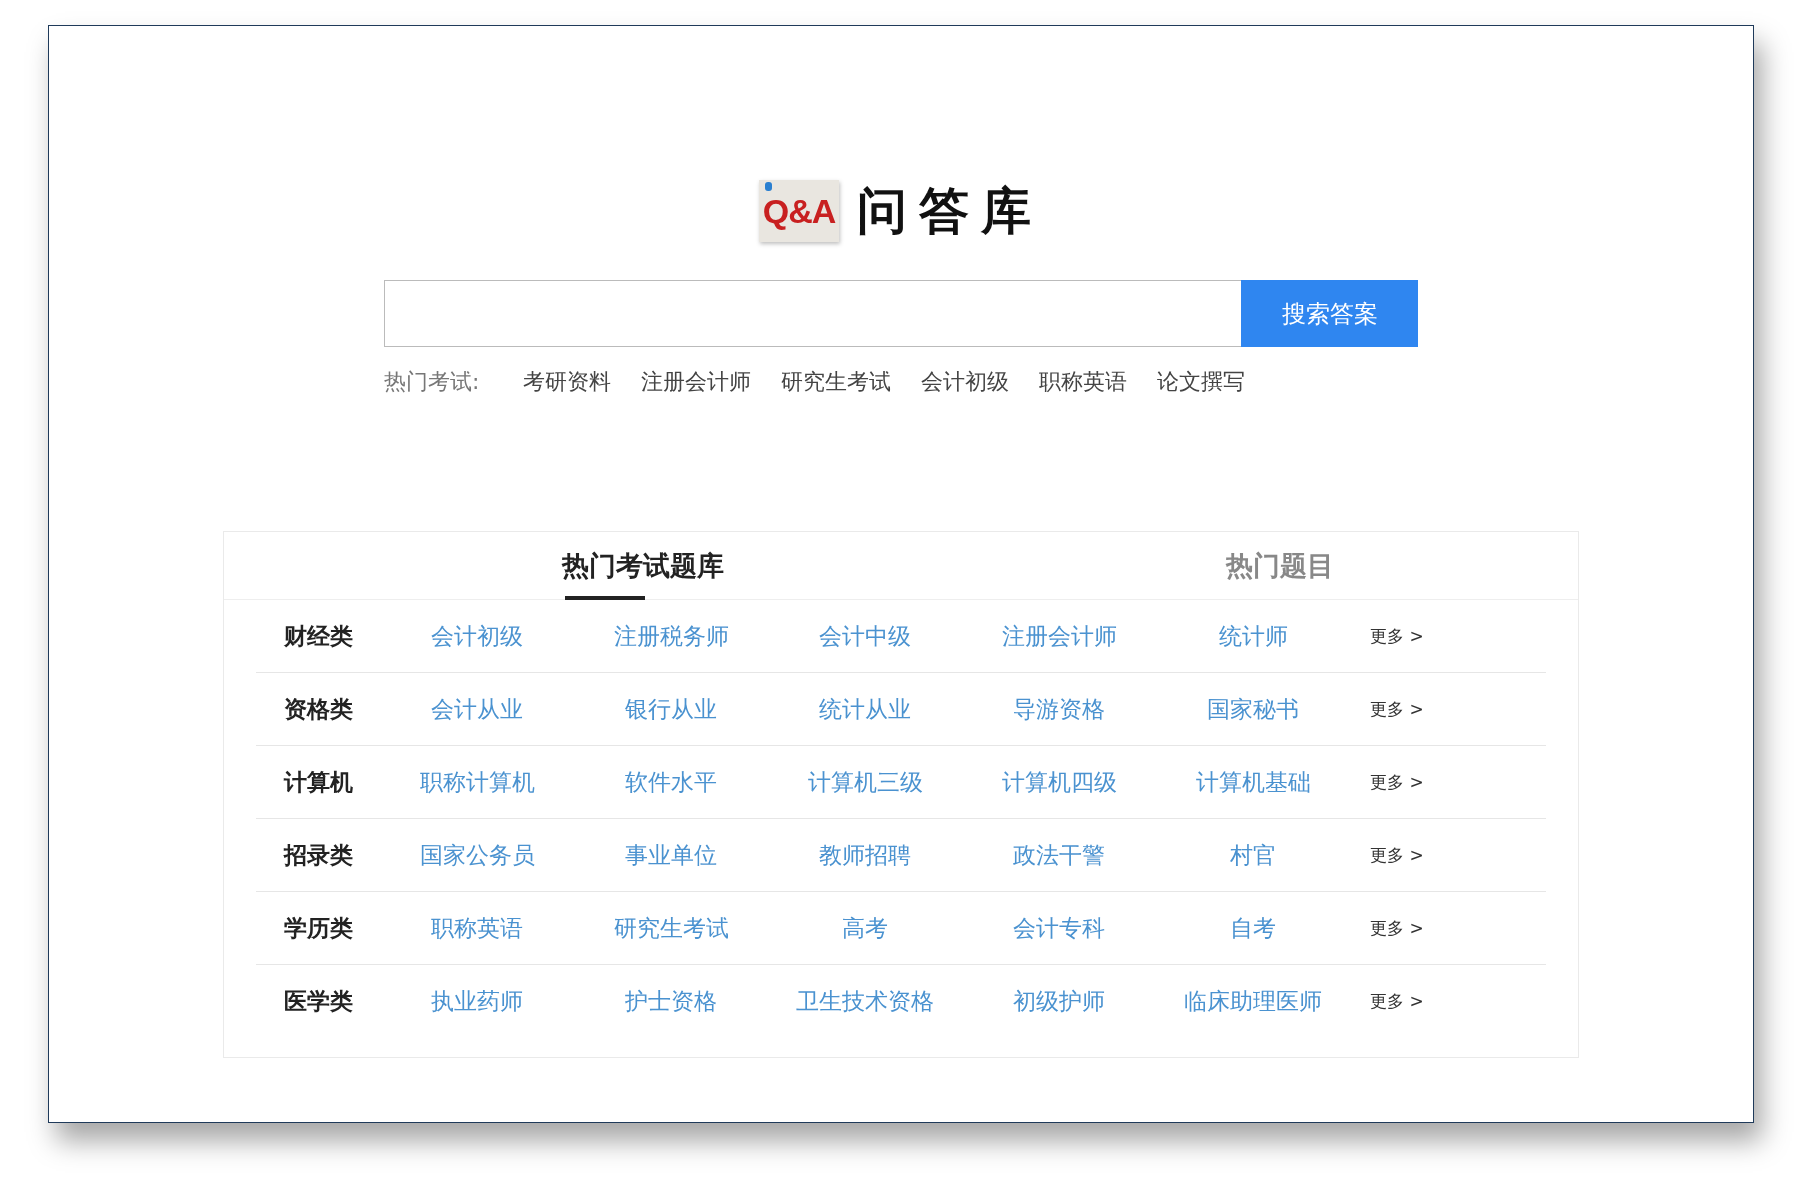 The width and height of the screenshot is (1803, 1196). Describe the element at coordinates (836, 382) in the screenshot. I see `hot-exam-link: 研究生考试` at that location.